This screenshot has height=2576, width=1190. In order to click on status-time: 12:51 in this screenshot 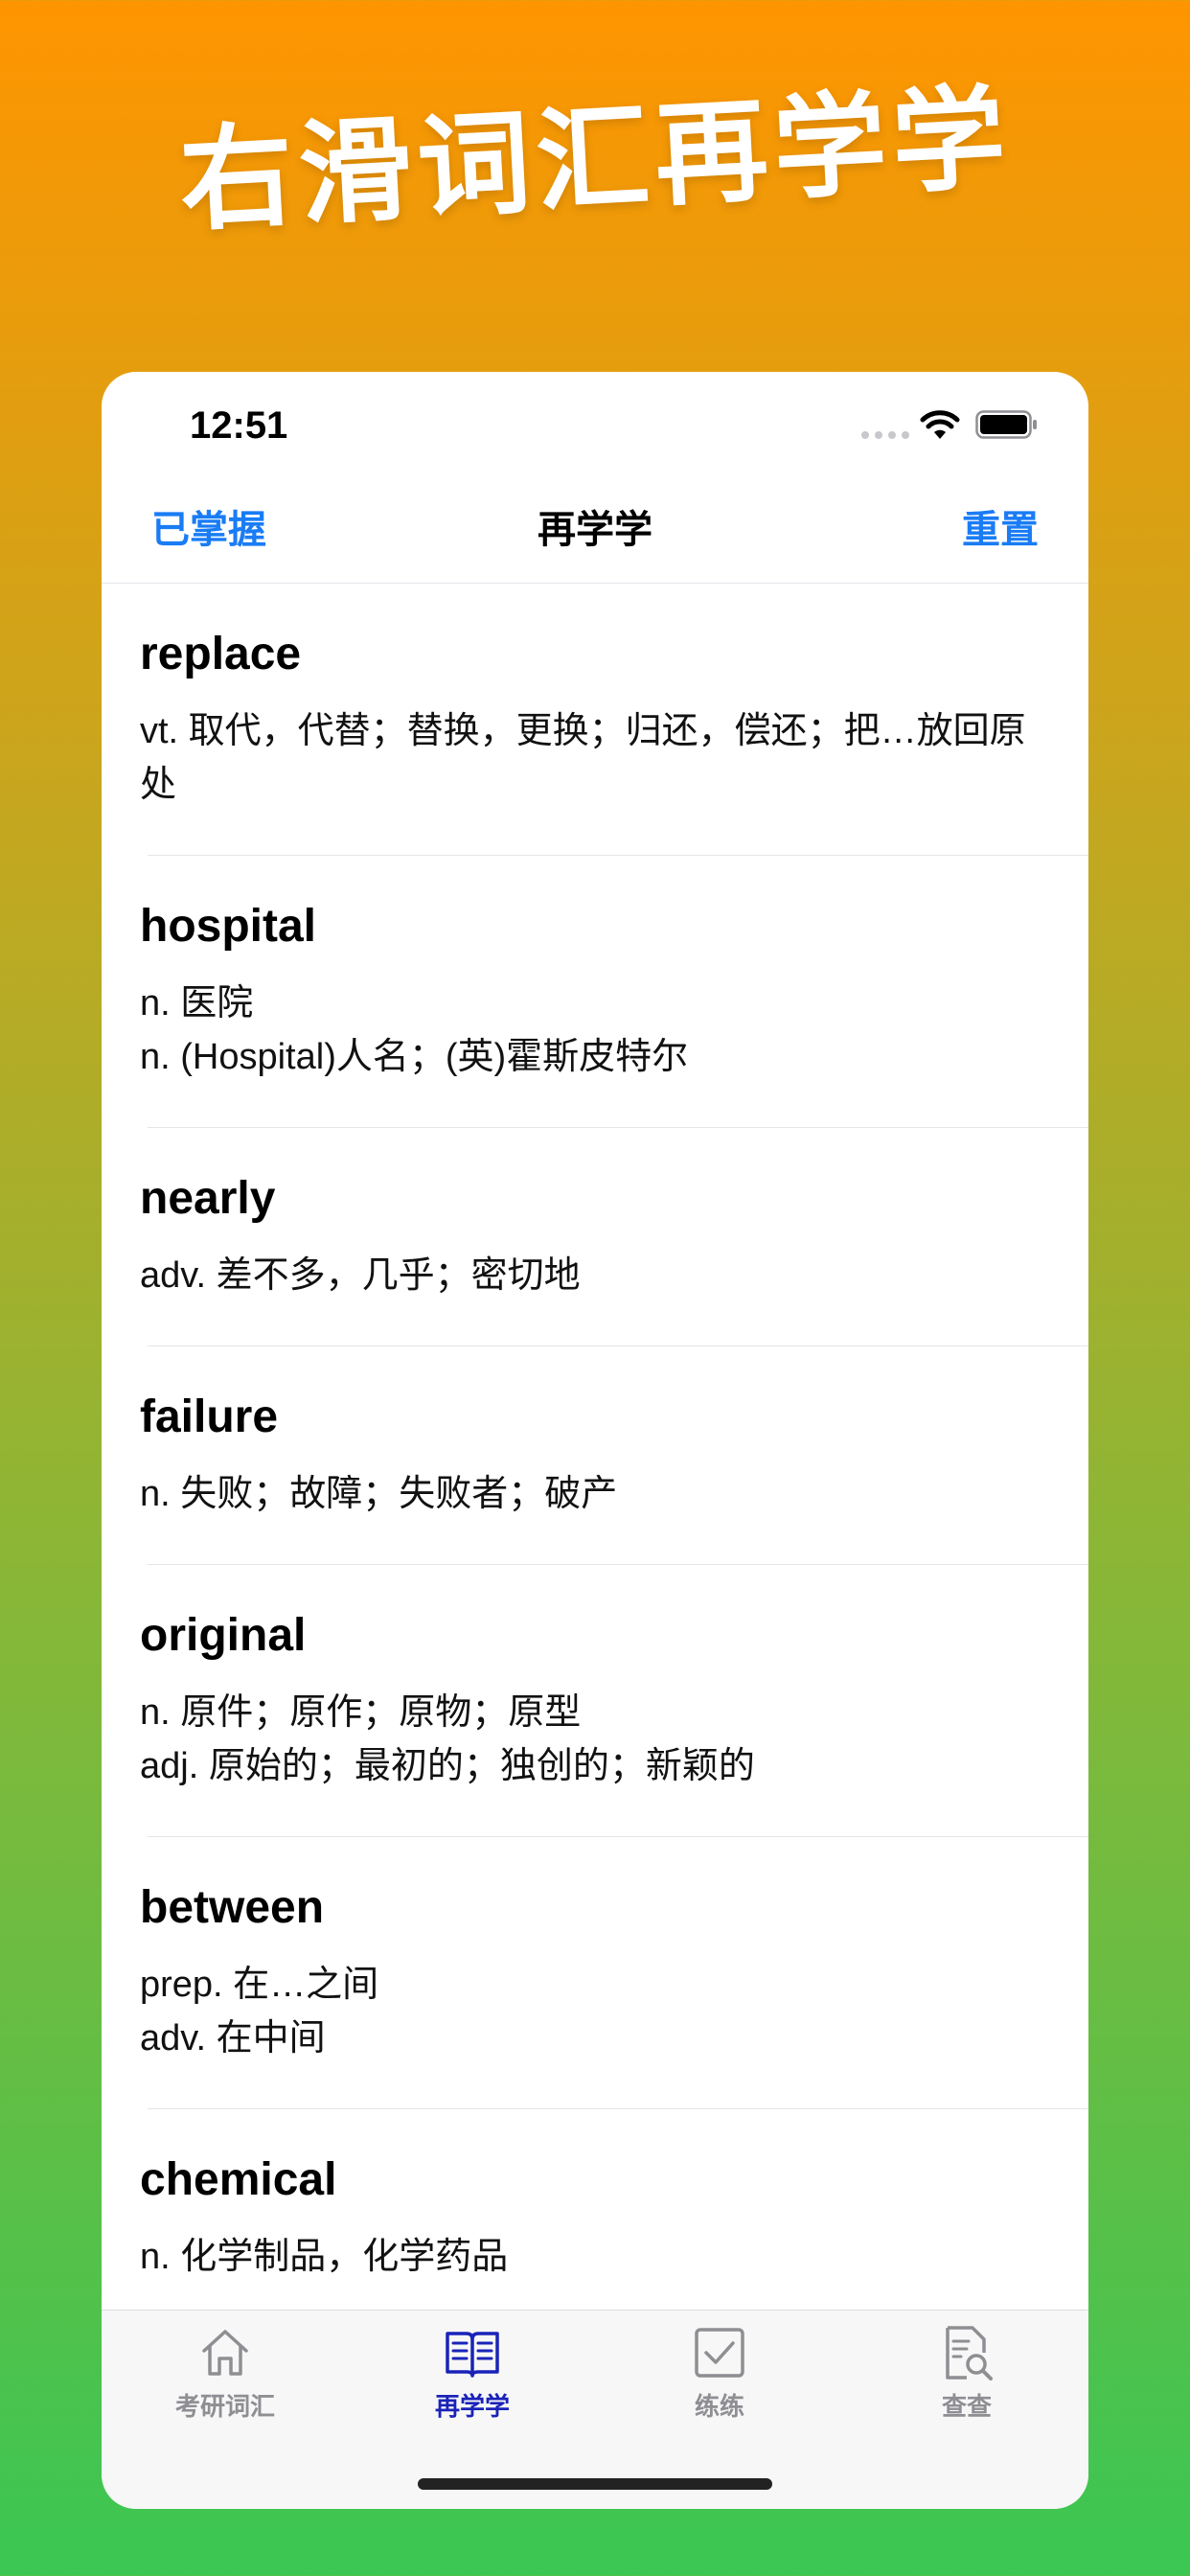, I will do `click(239, 425)`.